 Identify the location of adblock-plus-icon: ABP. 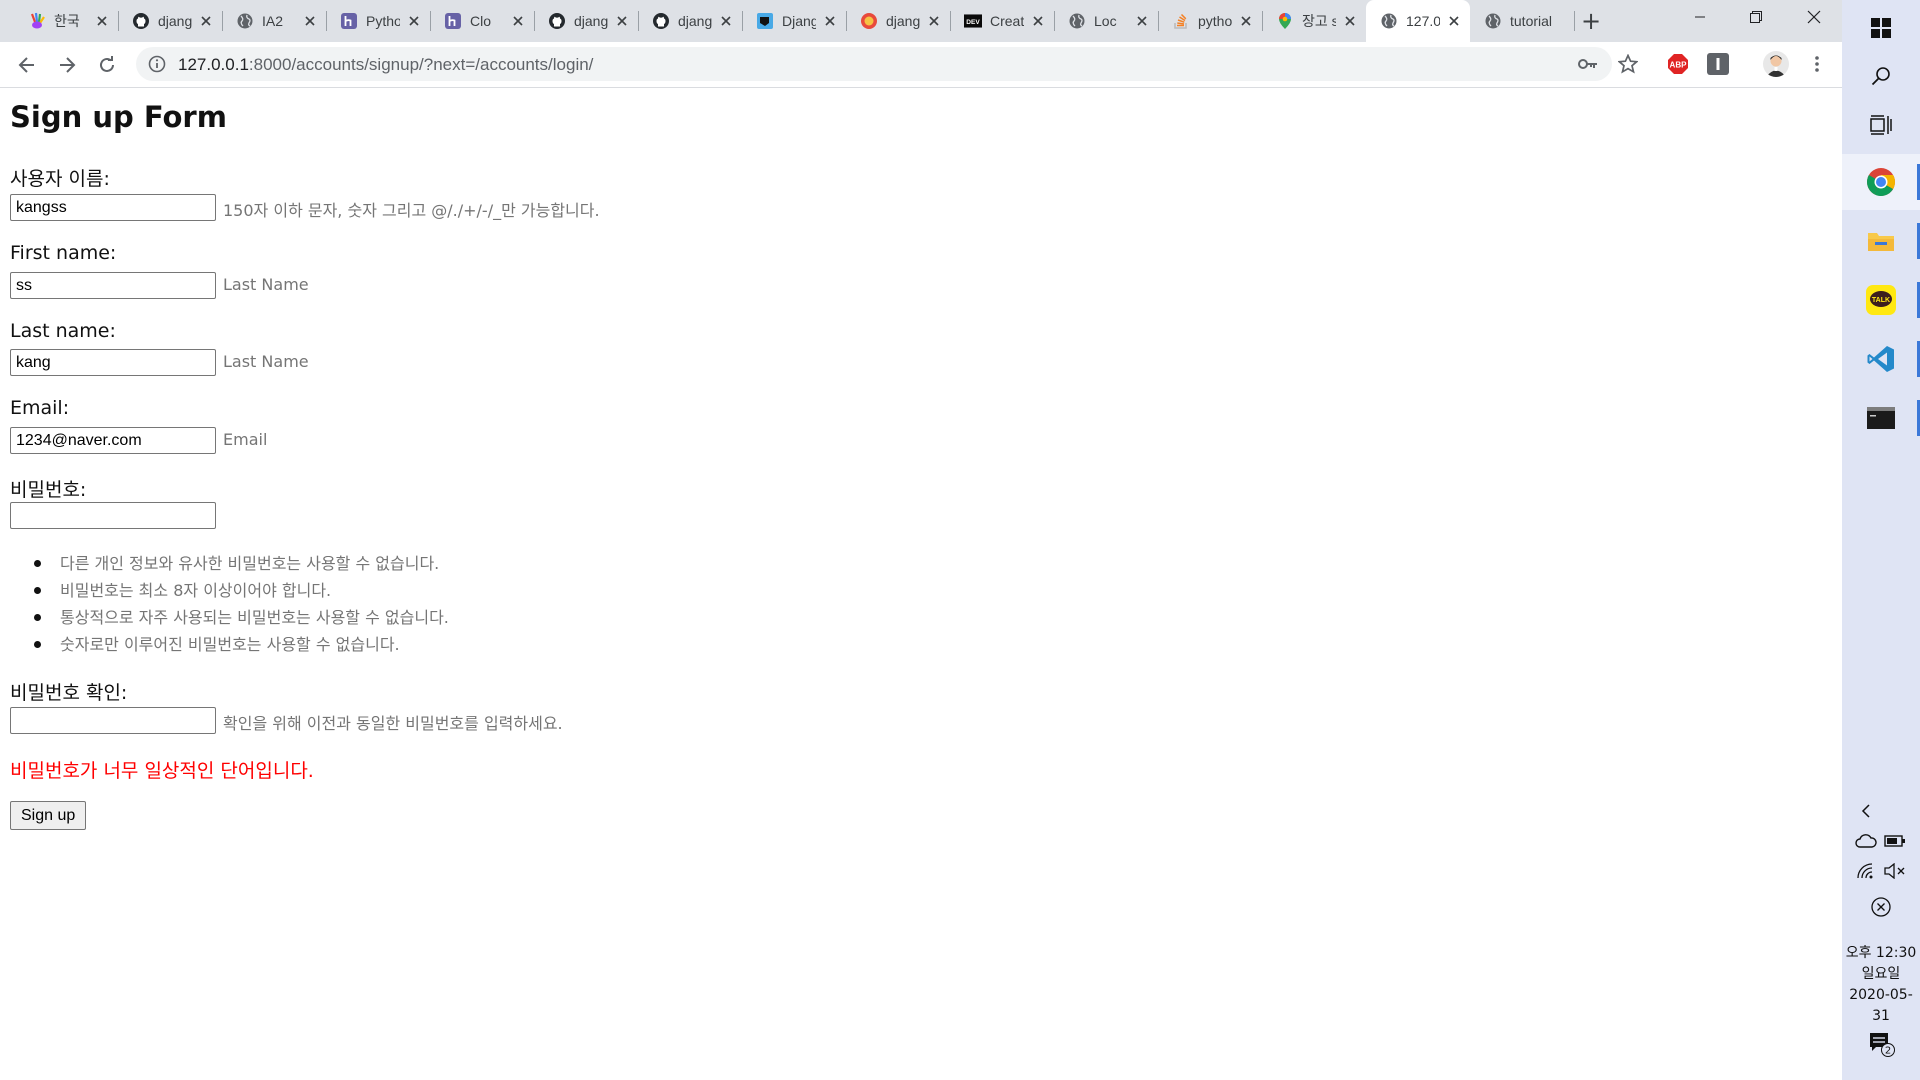
(1678, 64).